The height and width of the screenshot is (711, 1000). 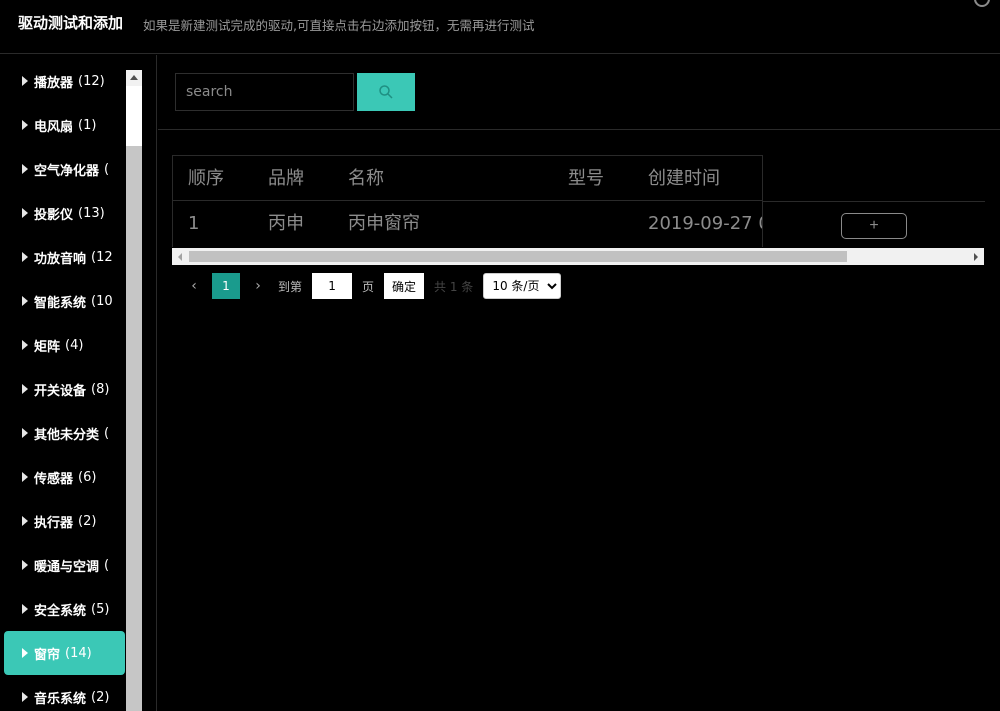 I want to click on search-input, so click(x=264, y=92).